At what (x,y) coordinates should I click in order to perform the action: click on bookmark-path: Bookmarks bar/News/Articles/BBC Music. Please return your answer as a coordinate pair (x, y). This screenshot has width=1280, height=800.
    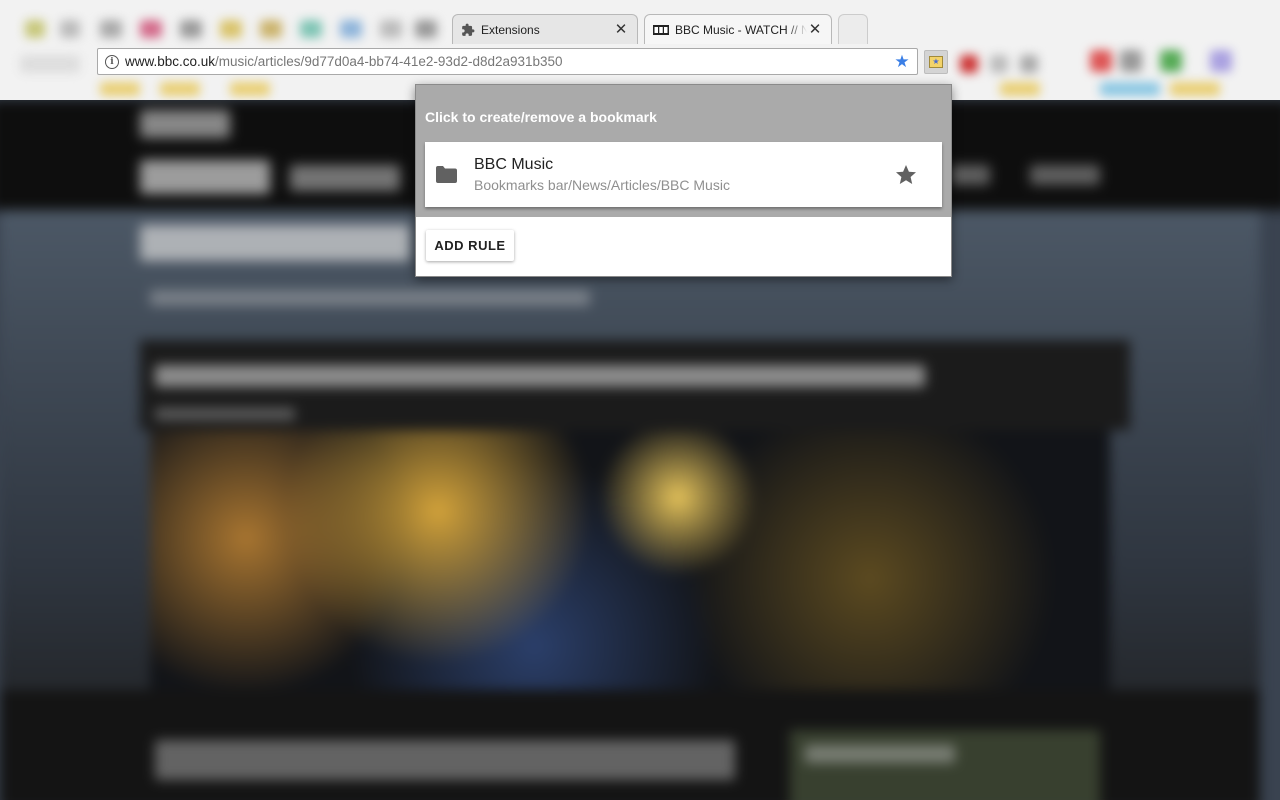
    Looking at the image, I should click on (602, 185).